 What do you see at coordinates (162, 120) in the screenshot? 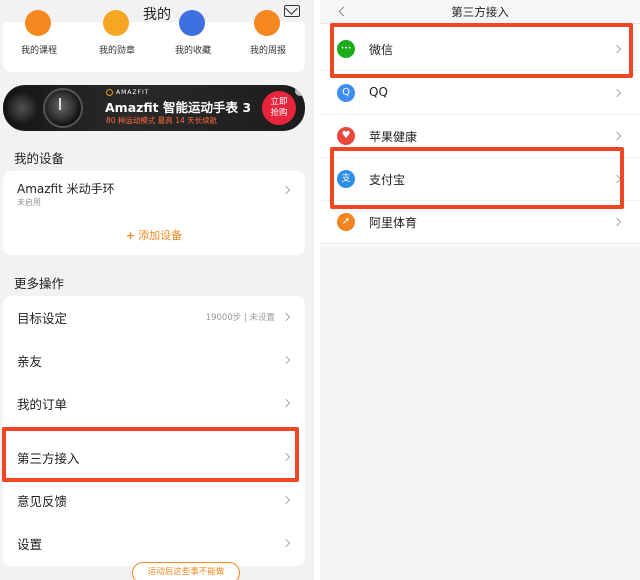
I see `banner-subtitle: 80 种运动模式 最高 14 天长续航` at bounding box center [162, 120].